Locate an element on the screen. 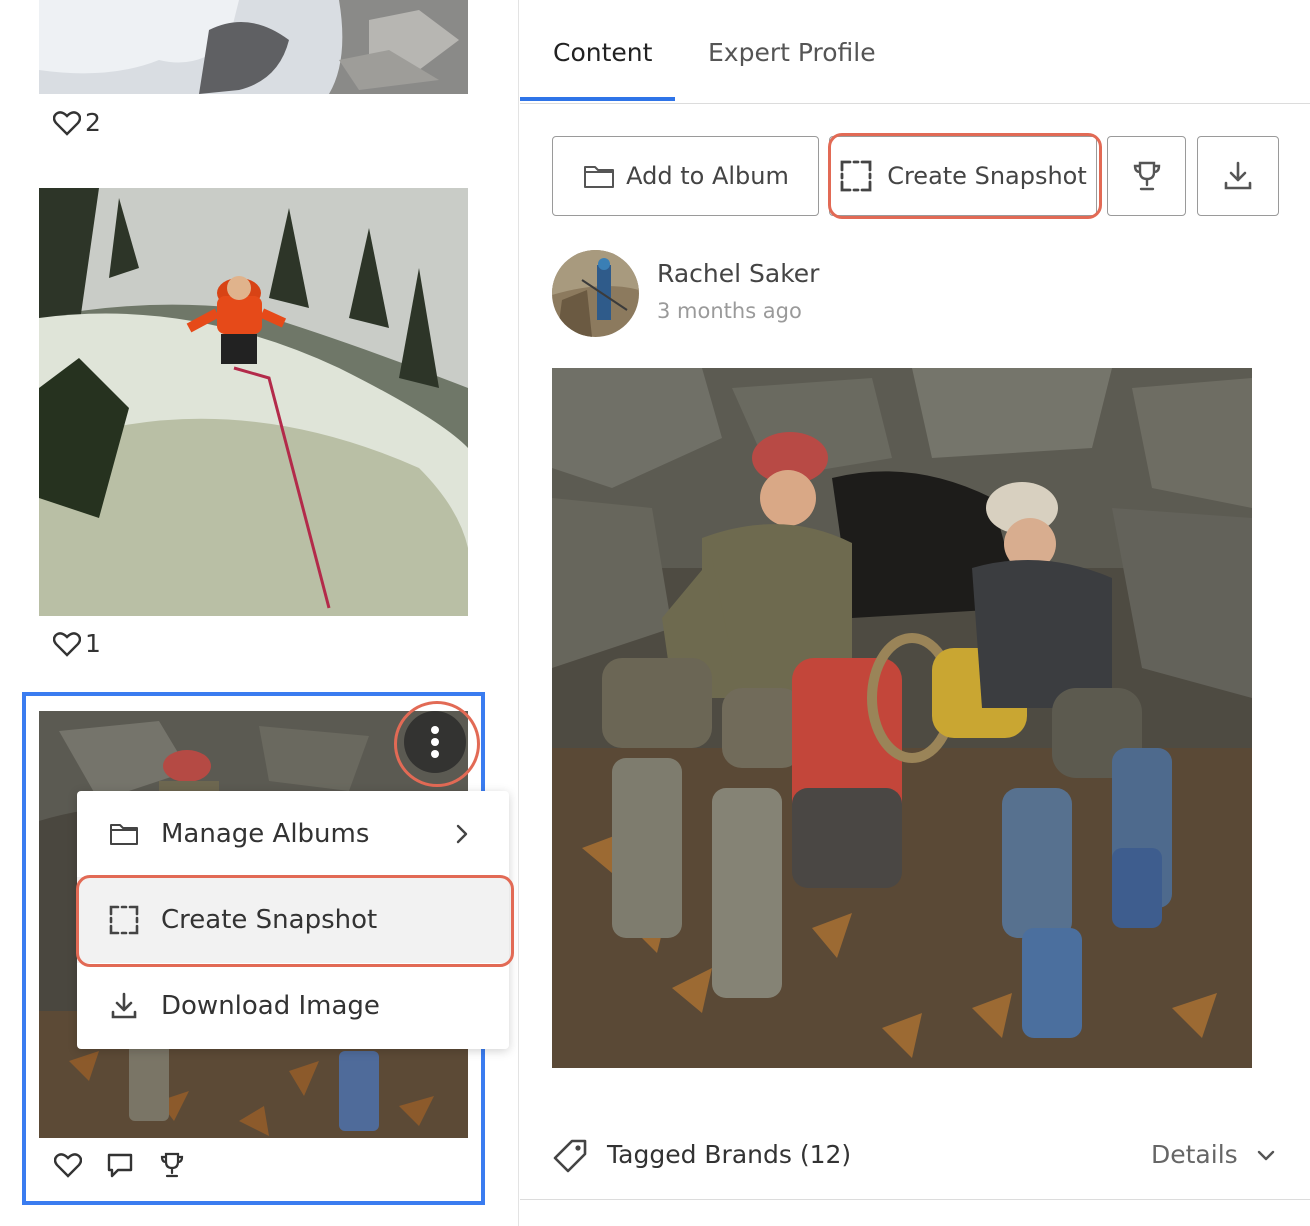  card-actions is located at coordinates (120, 1165).